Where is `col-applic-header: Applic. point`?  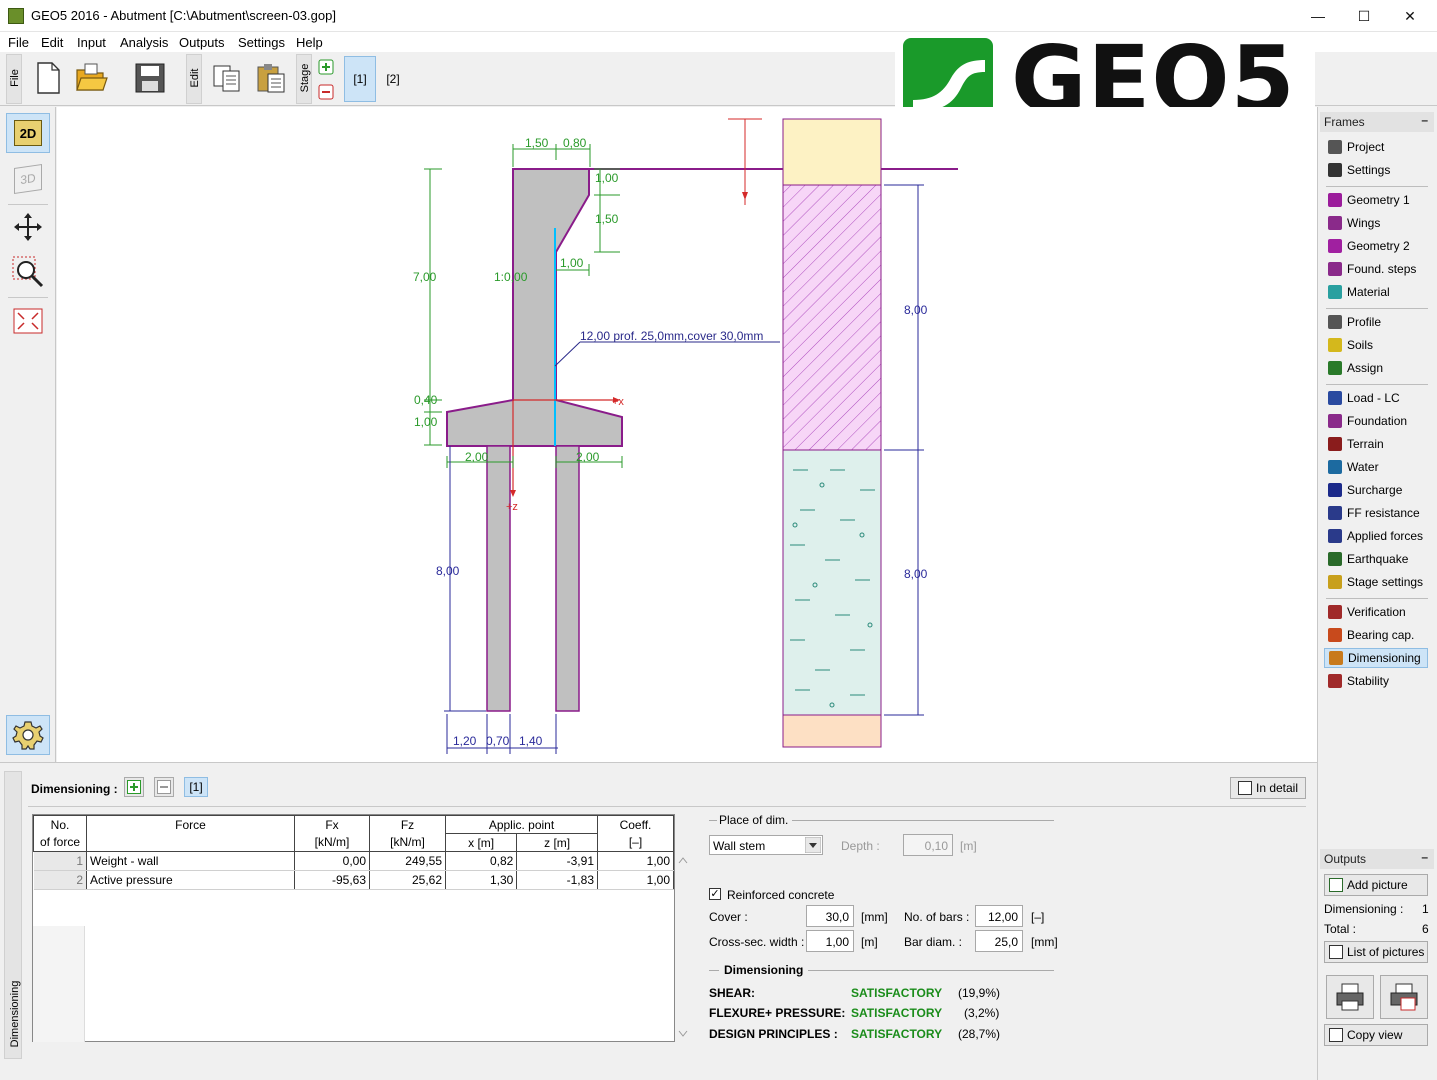 col-applic-header: Applic. point is located at coordinates (521, 824).